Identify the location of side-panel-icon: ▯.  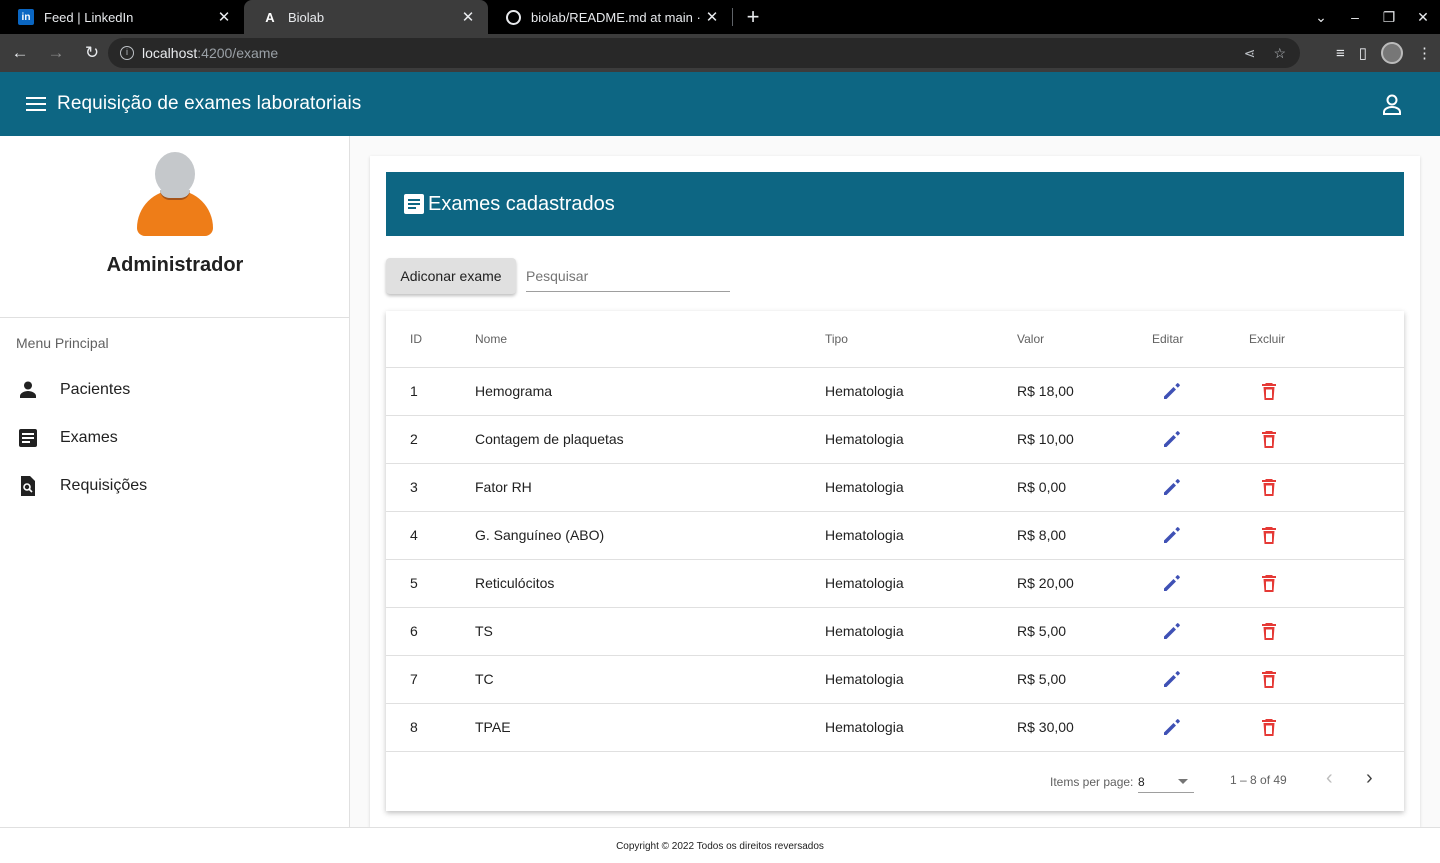
(1363, 53).